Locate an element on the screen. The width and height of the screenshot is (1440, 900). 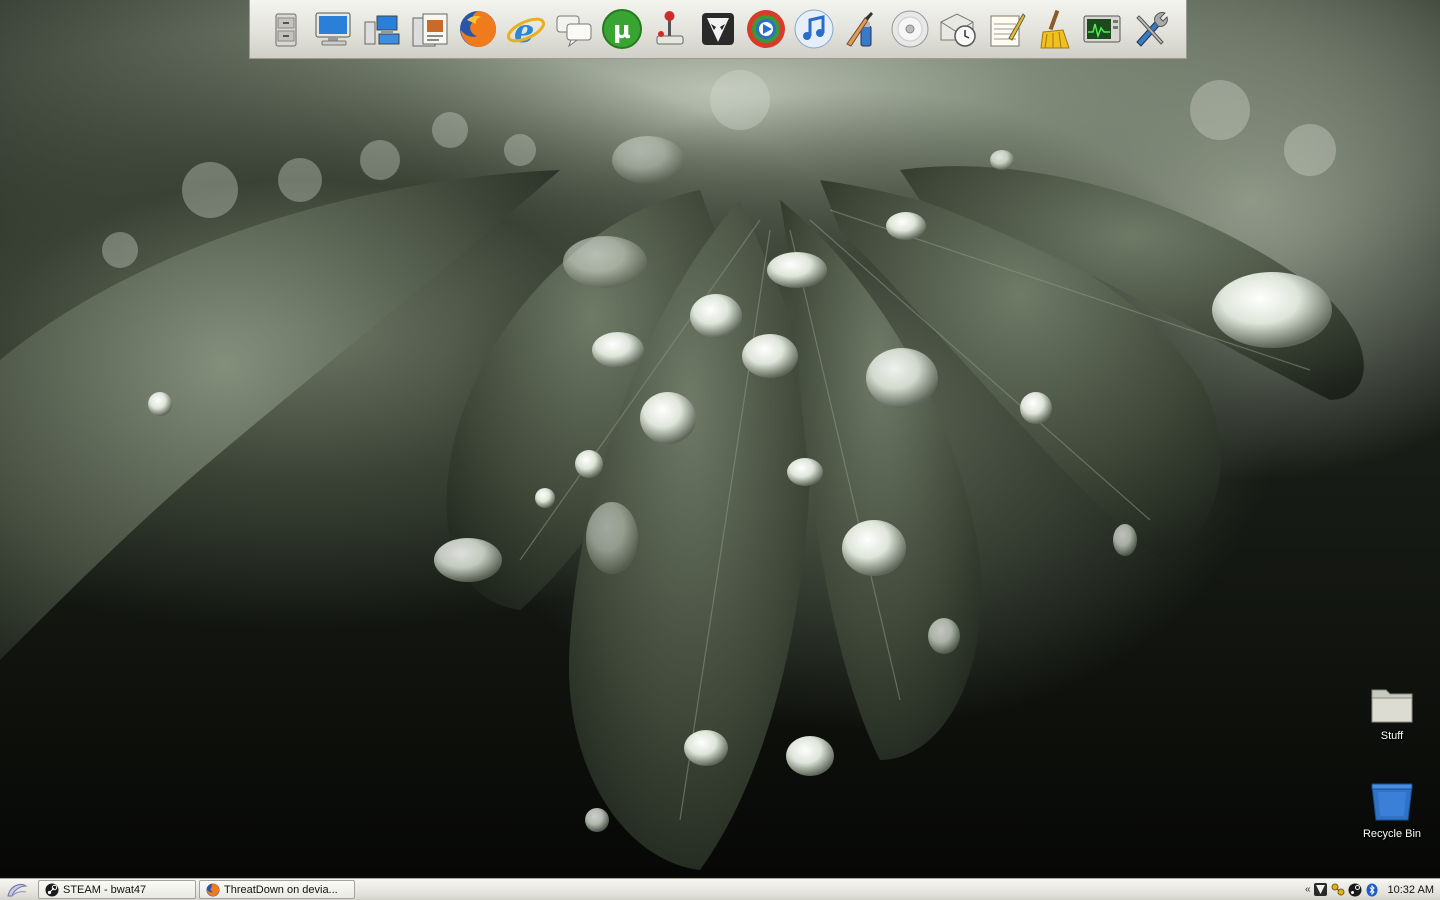
svg-text: e is located at coordinates (524, 31).